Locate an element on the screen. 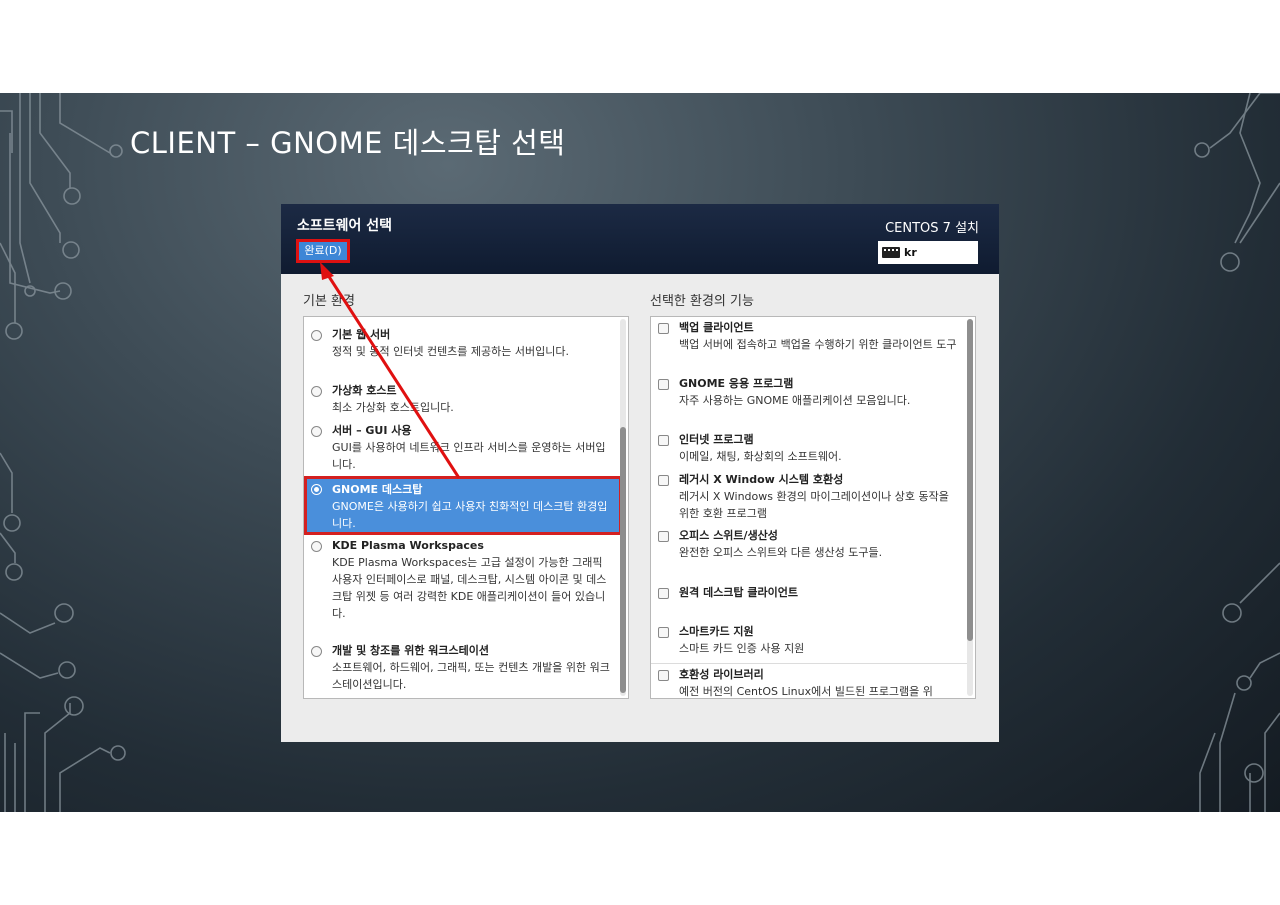  software-selection-title: 소프트웨어 선택 is located at coordinates (345, 226).